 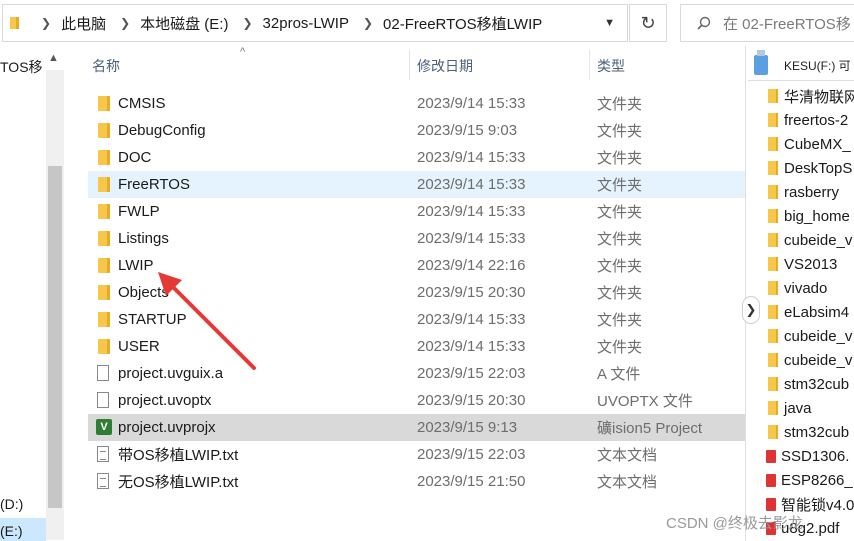 I want to click on keil-project-icon: V, so click(x=103, y=427).